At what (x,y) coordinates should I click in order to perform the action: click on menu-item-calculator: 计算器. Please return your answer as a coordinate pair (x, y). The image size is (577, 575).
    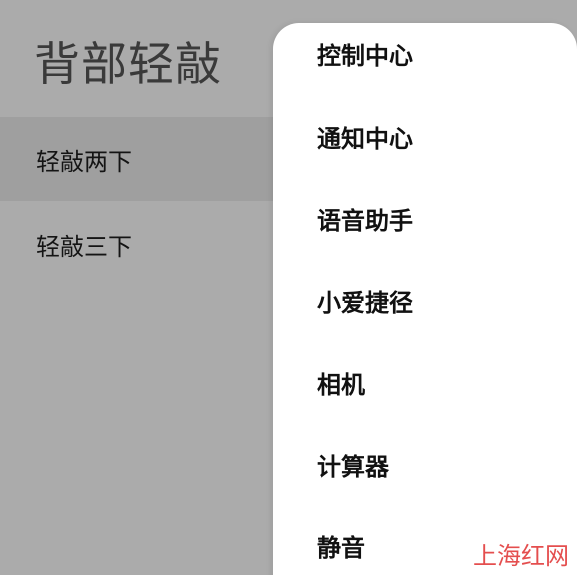
    Looking at the image, I should click on (353, 464).